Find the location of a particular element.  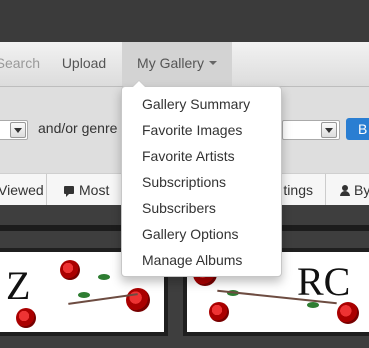

nav-search-label: Search is located at coordinates (20, 63).